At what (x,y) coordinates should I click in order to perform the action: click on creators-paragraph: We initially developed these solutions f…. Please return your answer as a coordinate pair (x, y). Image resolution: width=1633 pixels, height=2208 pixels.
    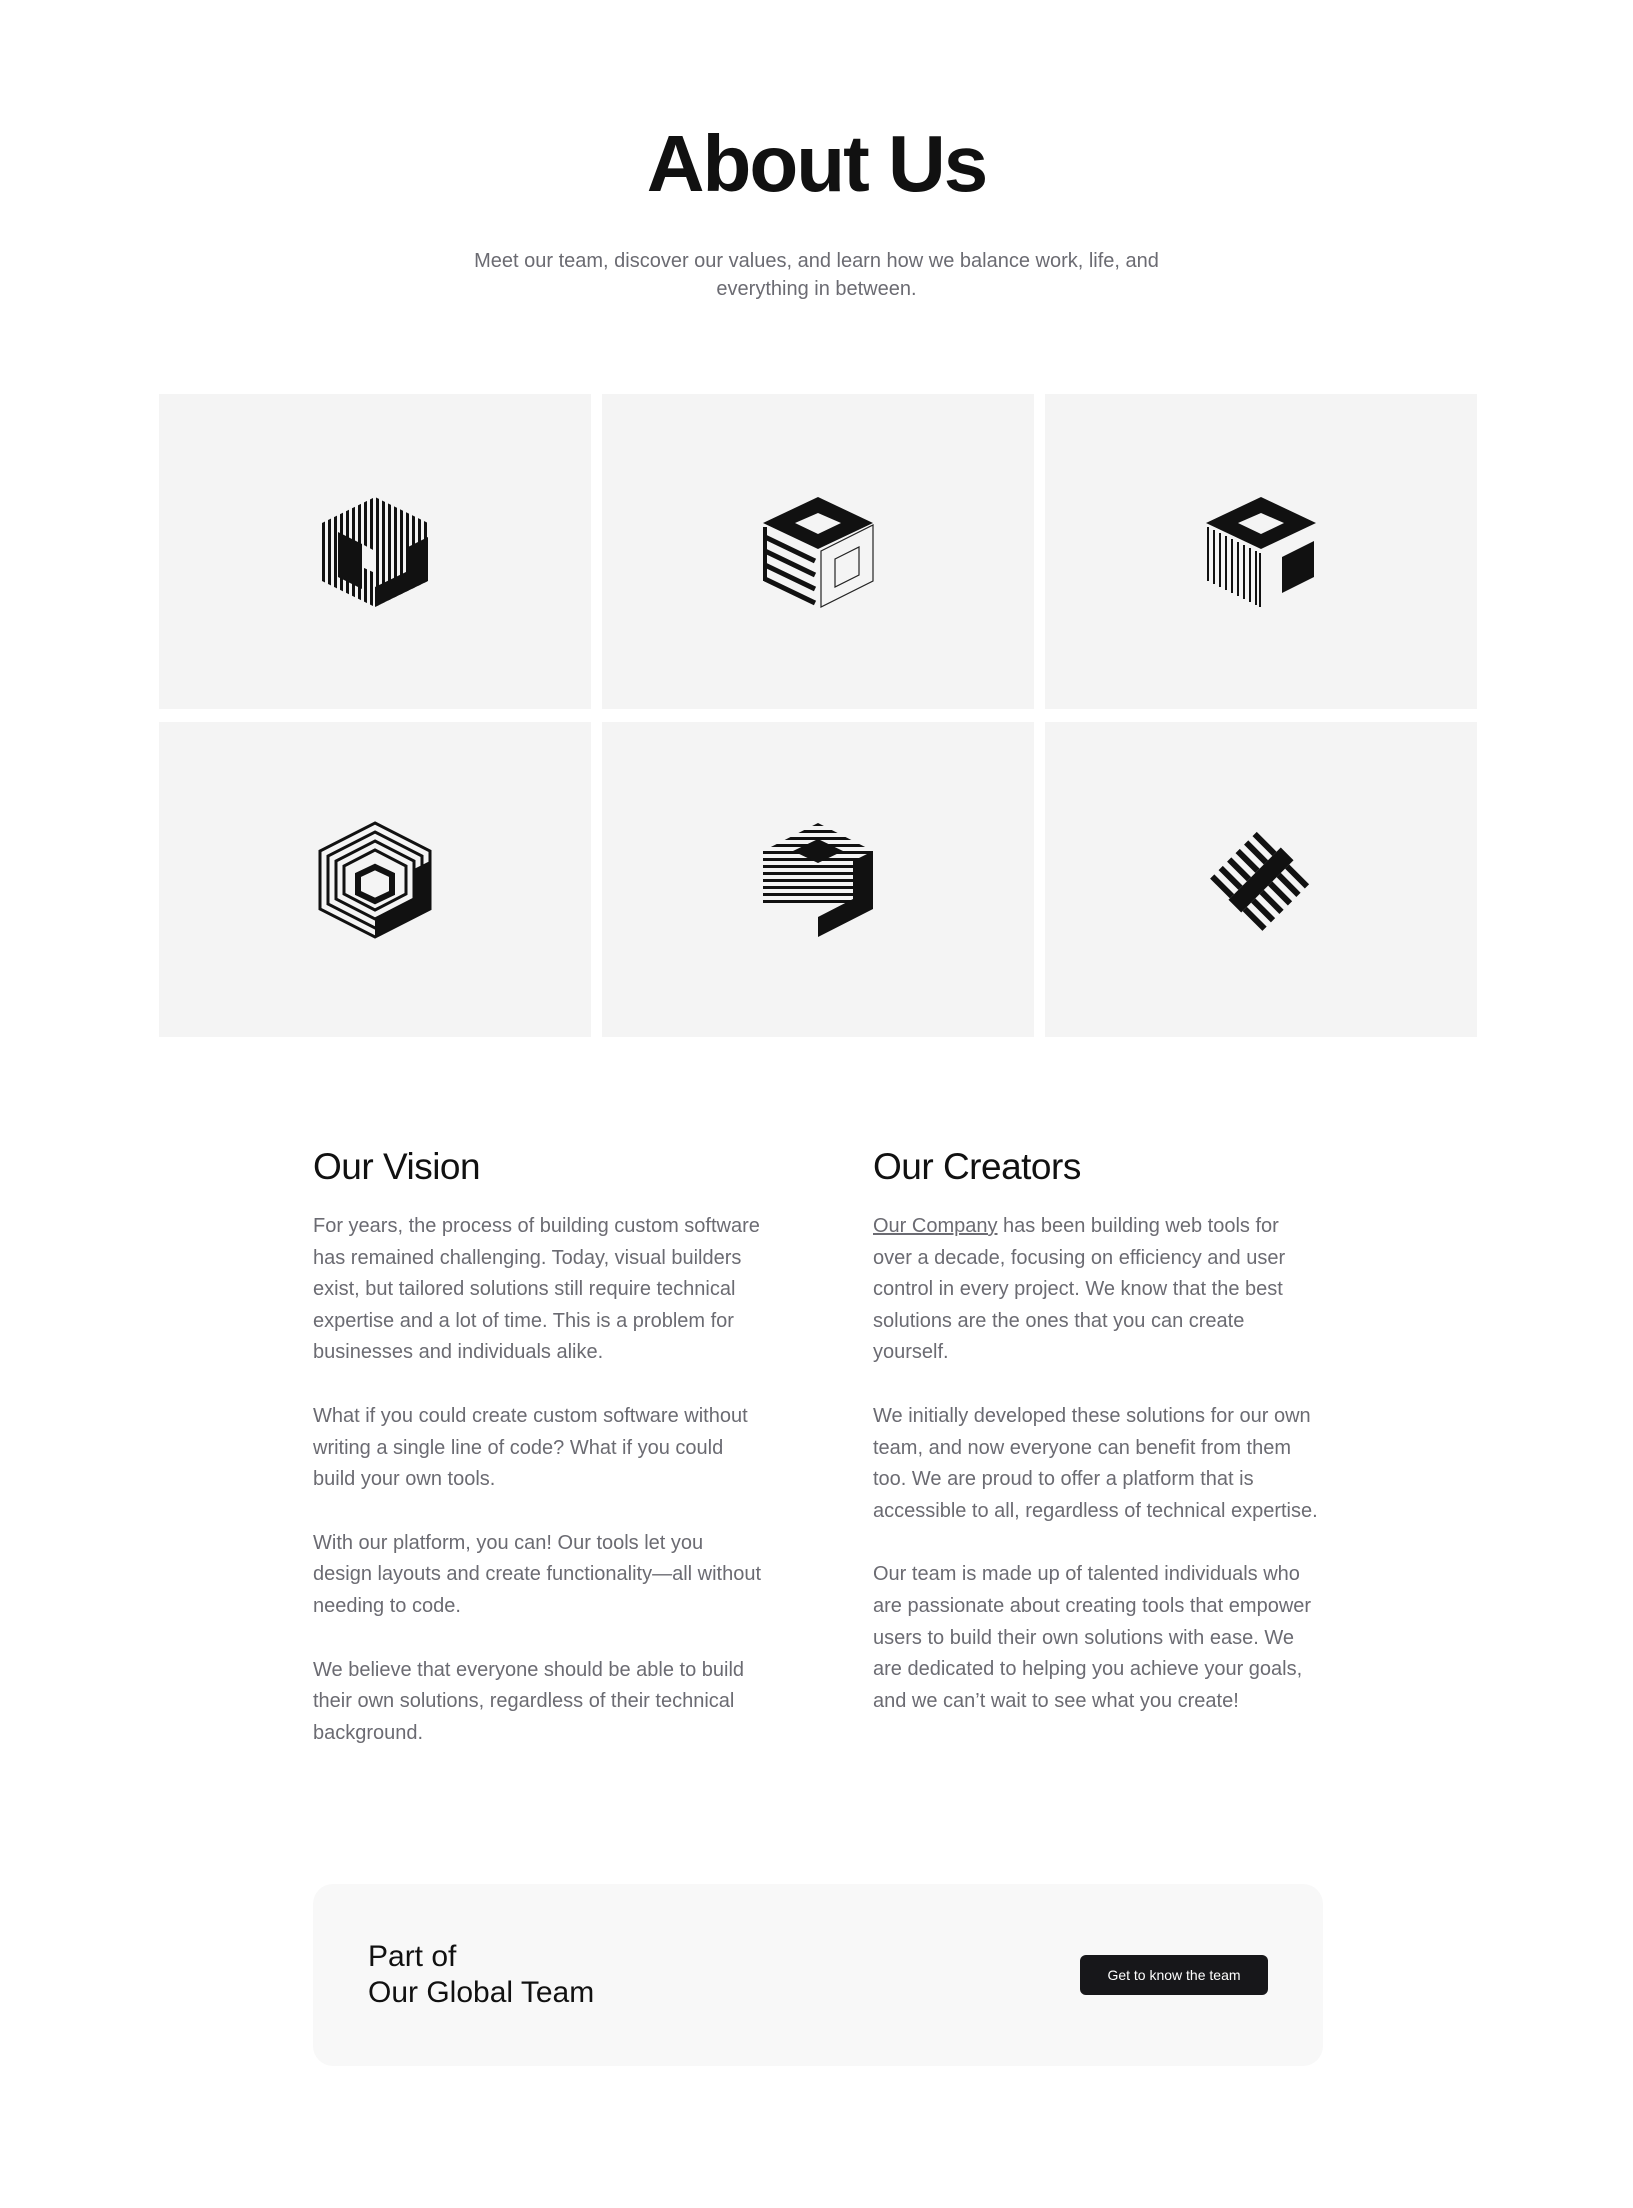
    Looking at the image, I should click on (1095, 1463).